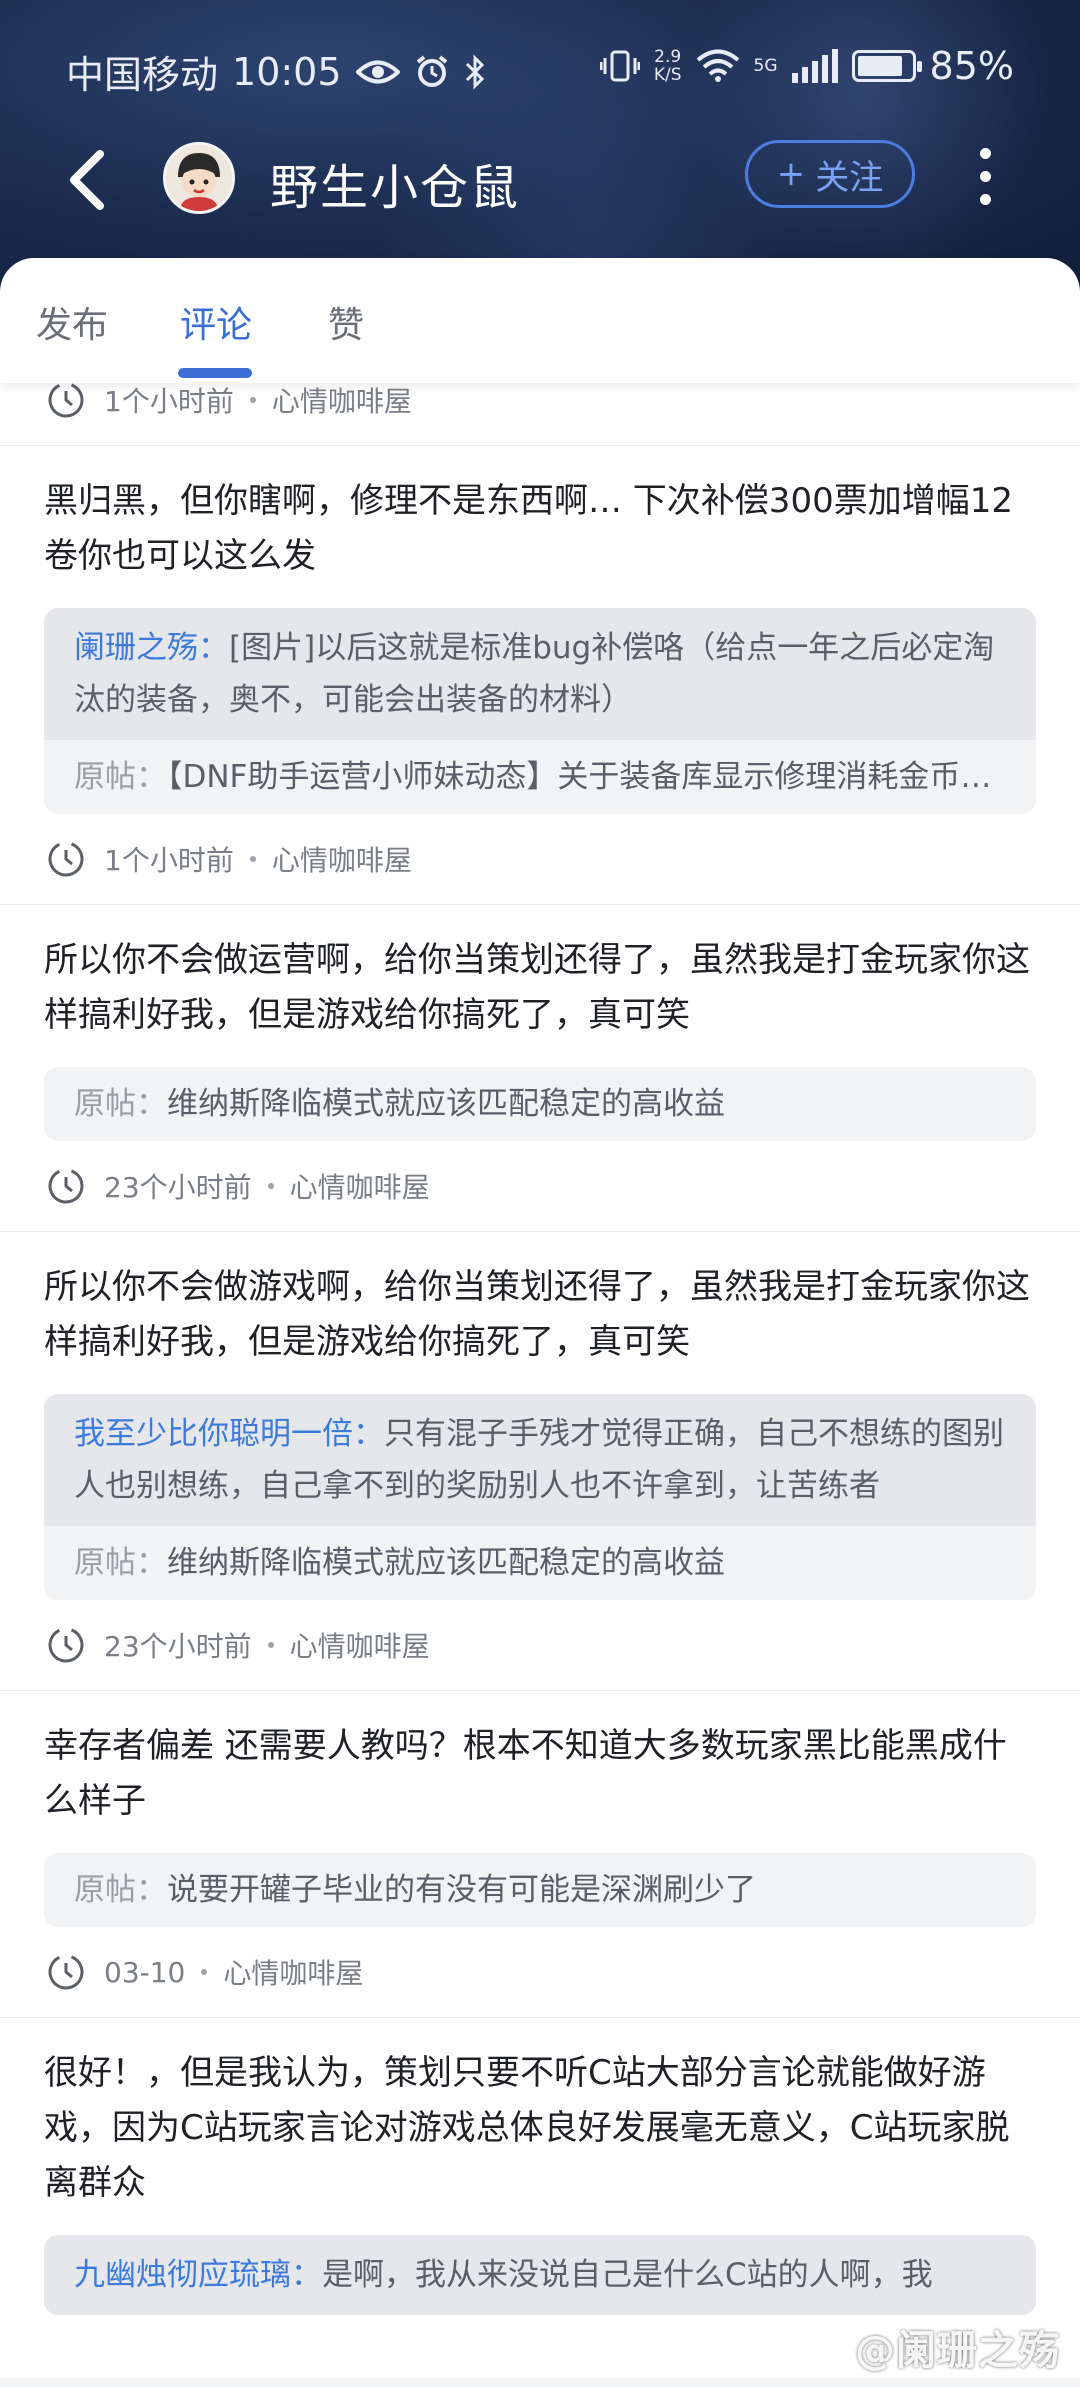 Image resolution: width=1080 pixels, height=2387 pixels. Describe the element at coordinates (765, 65) in the screenshot. I see `network-type: 5G` at that location.